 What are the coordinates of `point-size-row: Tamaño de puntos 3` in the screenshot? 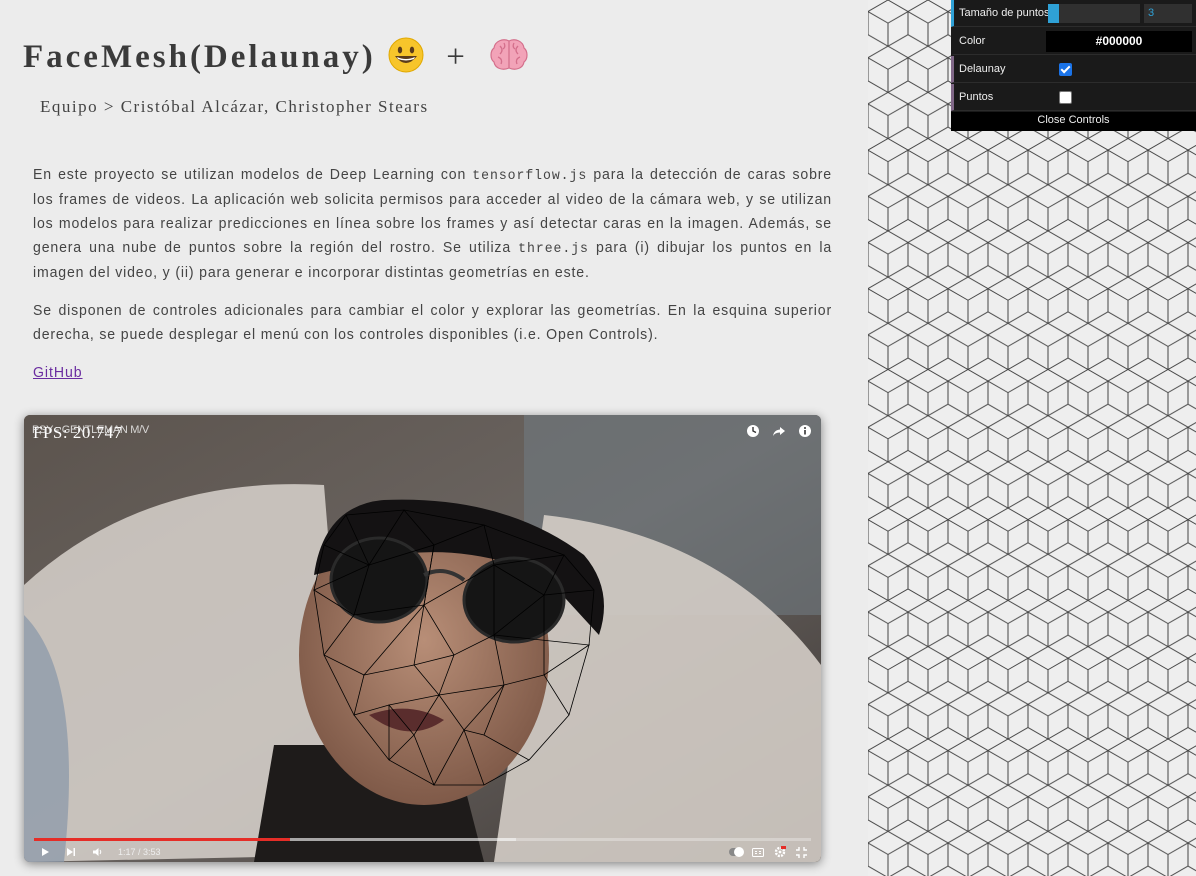 It's located at (1073, 13).